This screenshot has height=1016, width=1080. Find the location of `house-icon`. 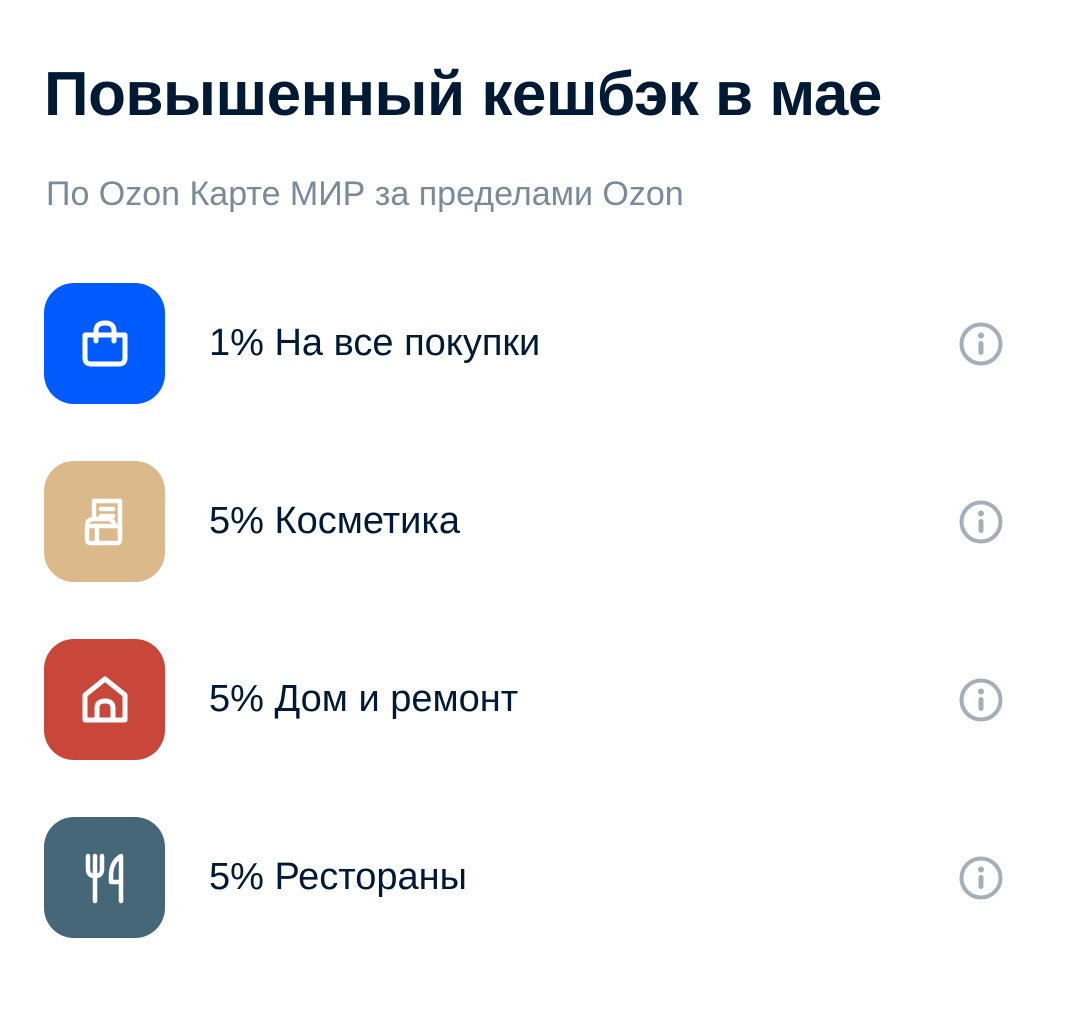

house-icon is located at coordinates (104, 699).